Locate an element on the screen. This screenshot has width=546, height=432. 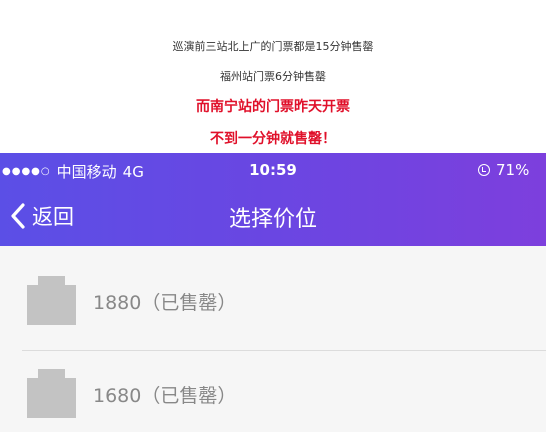
status-right: 71% is located at coordinates (503, 170).